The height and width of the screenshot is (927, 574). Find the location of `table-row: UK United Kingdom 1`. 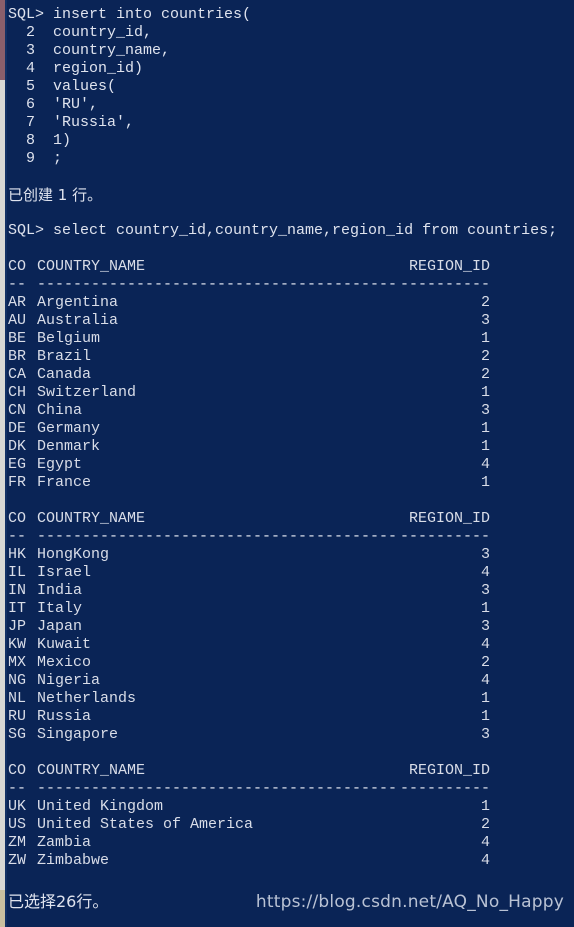

table-row: UK United Kingdom 1 is located at coordinates (288, 807).